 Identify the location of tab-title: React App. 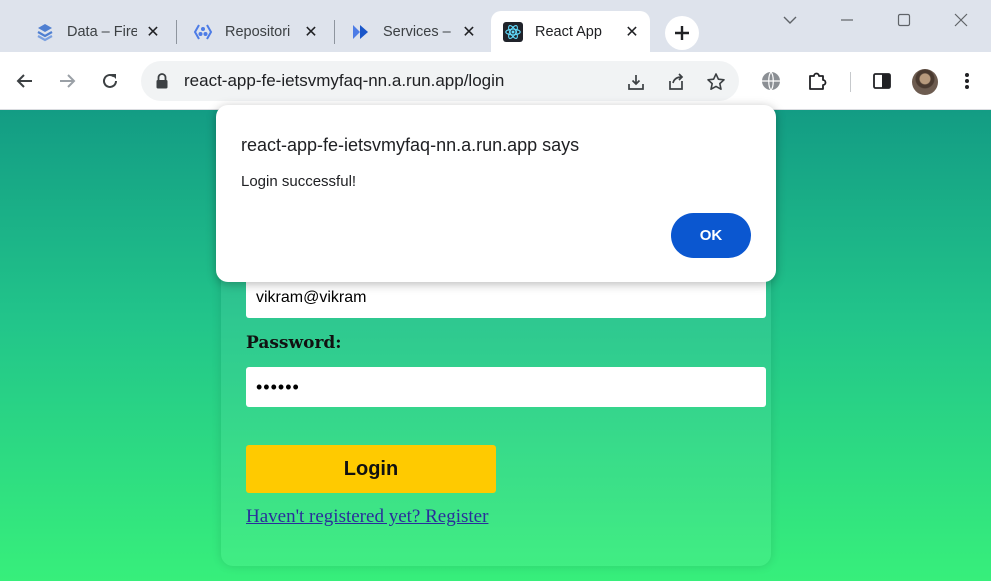
(568, 31).